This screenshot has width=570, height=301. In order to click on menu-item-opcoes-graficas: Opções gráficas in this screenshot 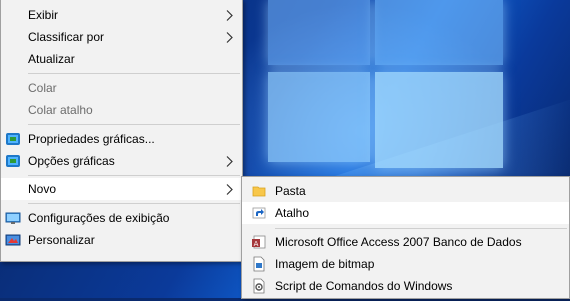, I will do `click(121, 161)`.